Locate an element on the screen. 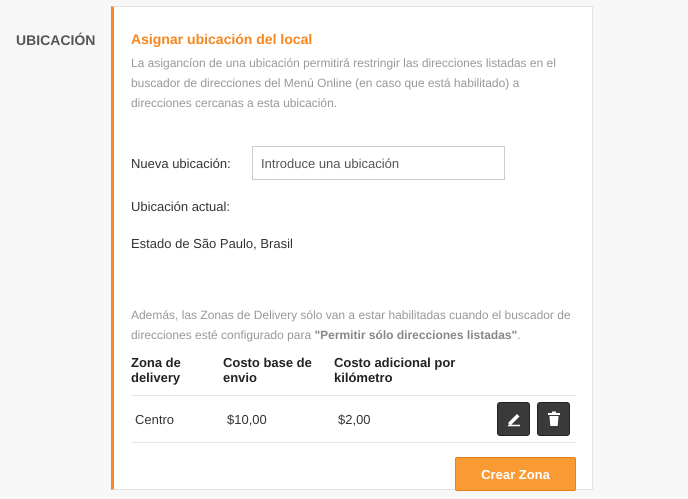 This screenshot has width=688, height=499. table-cell: Centro is located at coordinates (177, 419).